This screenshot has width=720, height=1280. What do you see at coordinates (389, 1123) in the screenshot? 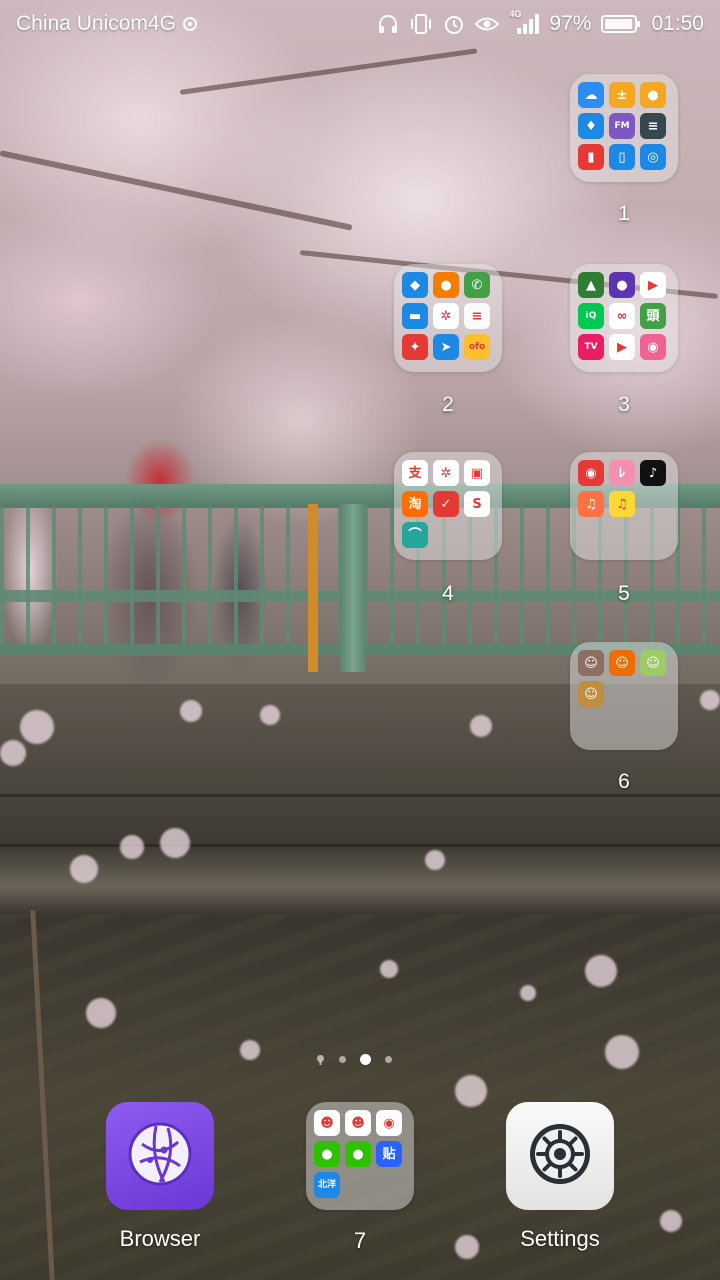
I see `weibo-app-icon: ◉` at bounding box center [389, 1123].